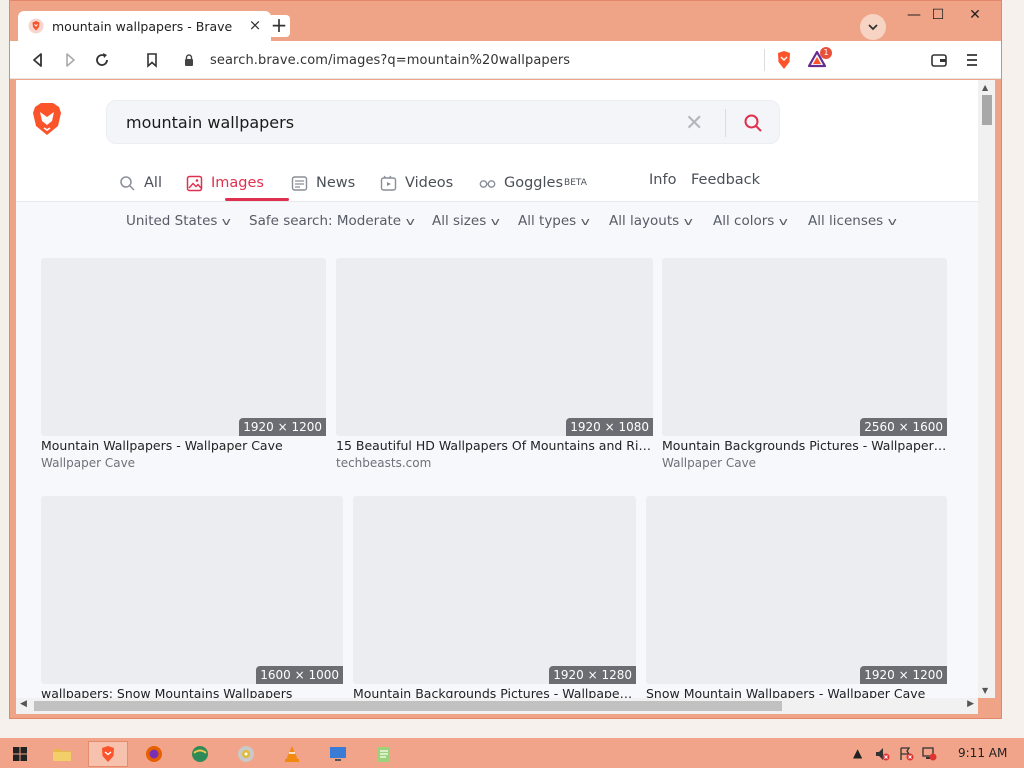  What do you see at coordinates (179, 221) in the screenshot?
I see `filter-country: United States v` at bounding box center [179, 221].